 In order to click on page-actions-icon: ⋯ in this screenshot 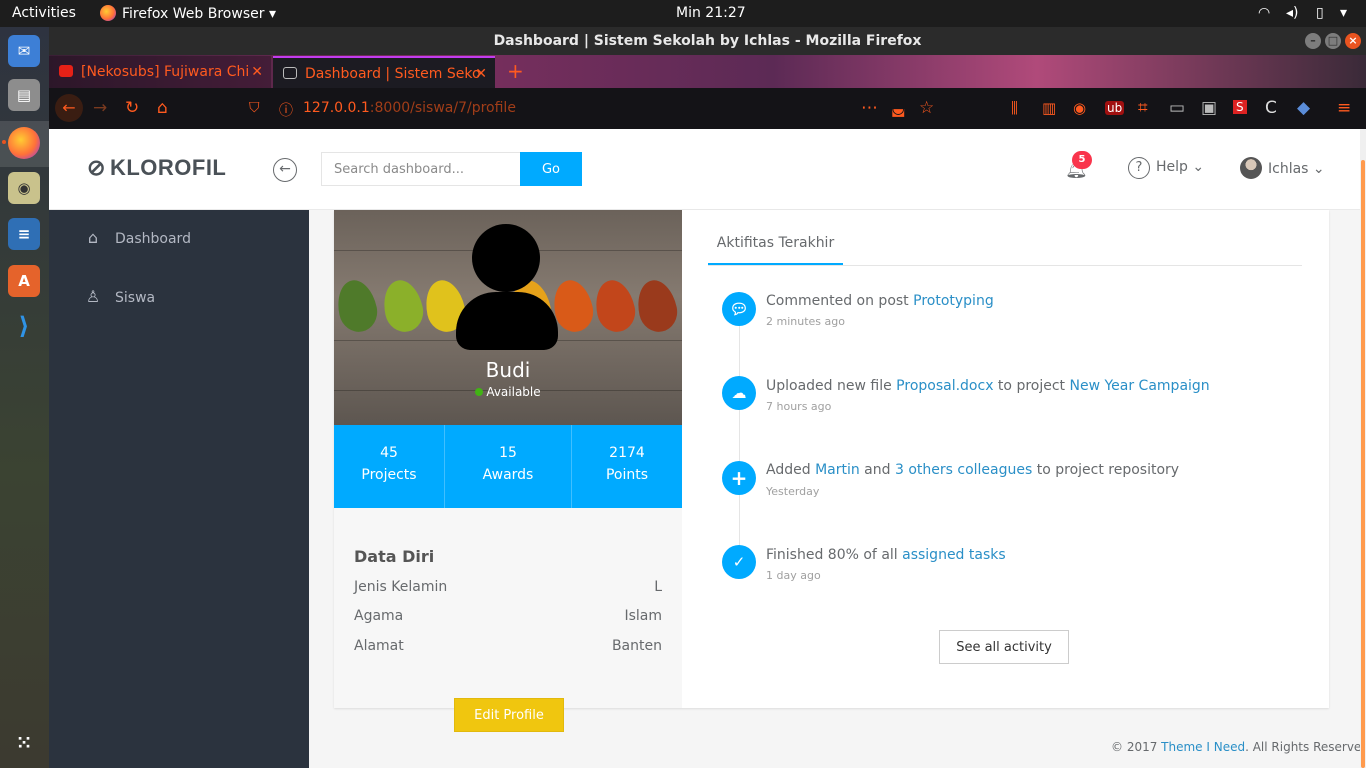, I will do `click(869, 108)`.